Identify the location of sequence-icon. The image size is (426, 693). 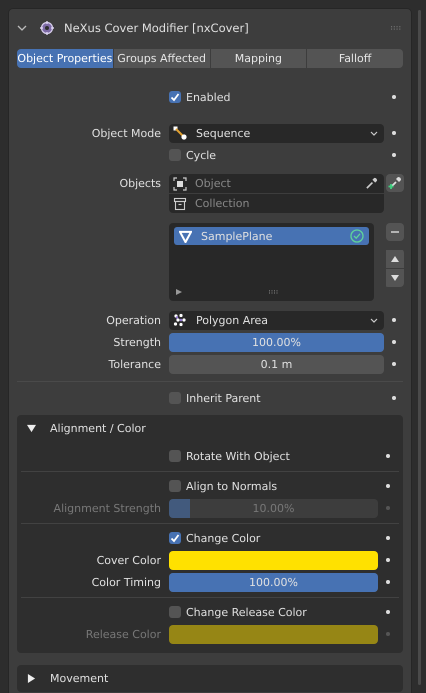
(180, 133).